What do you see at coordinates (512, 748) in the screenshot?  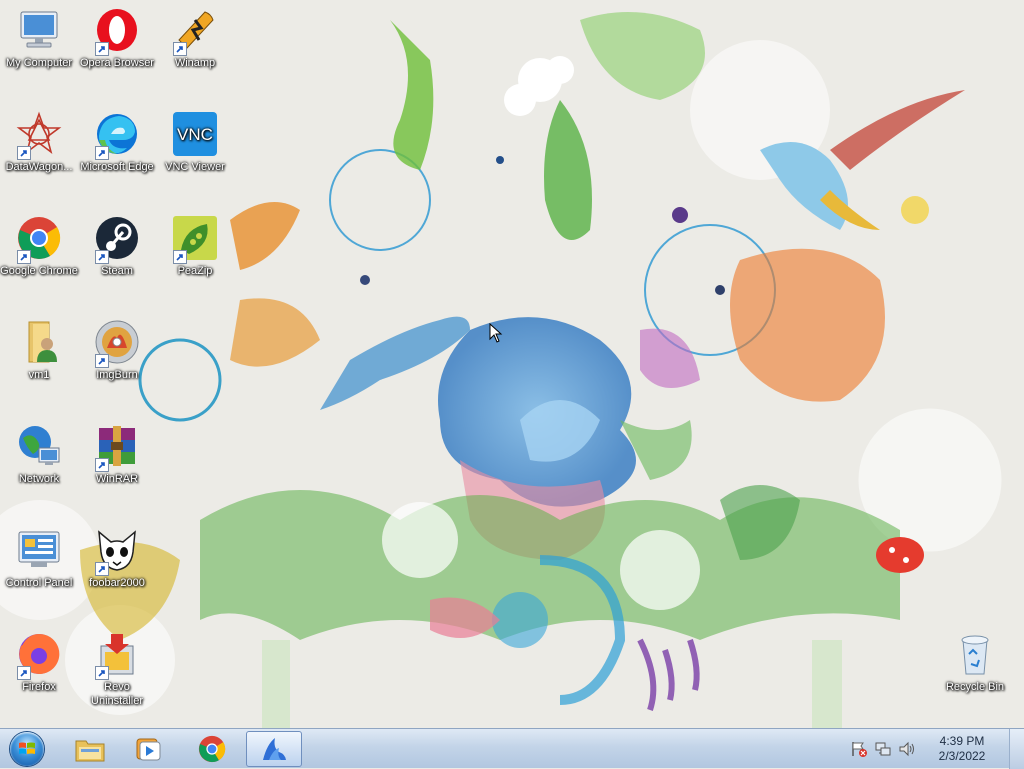 I see `taskbar: 4:39 PM 2/3/2022` at bounding box center [512, 748].